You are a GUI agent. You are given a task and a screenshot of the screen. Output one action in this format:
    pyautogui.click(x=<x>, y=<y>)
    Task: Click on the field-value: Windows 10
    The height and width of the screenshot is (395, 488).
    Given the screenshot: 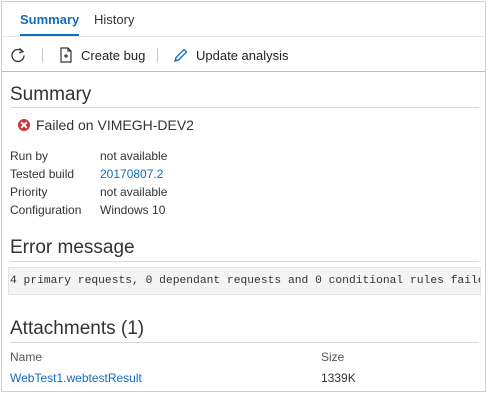 What is the action you would take?
    pyautogui.click(x=133, y=210)
    